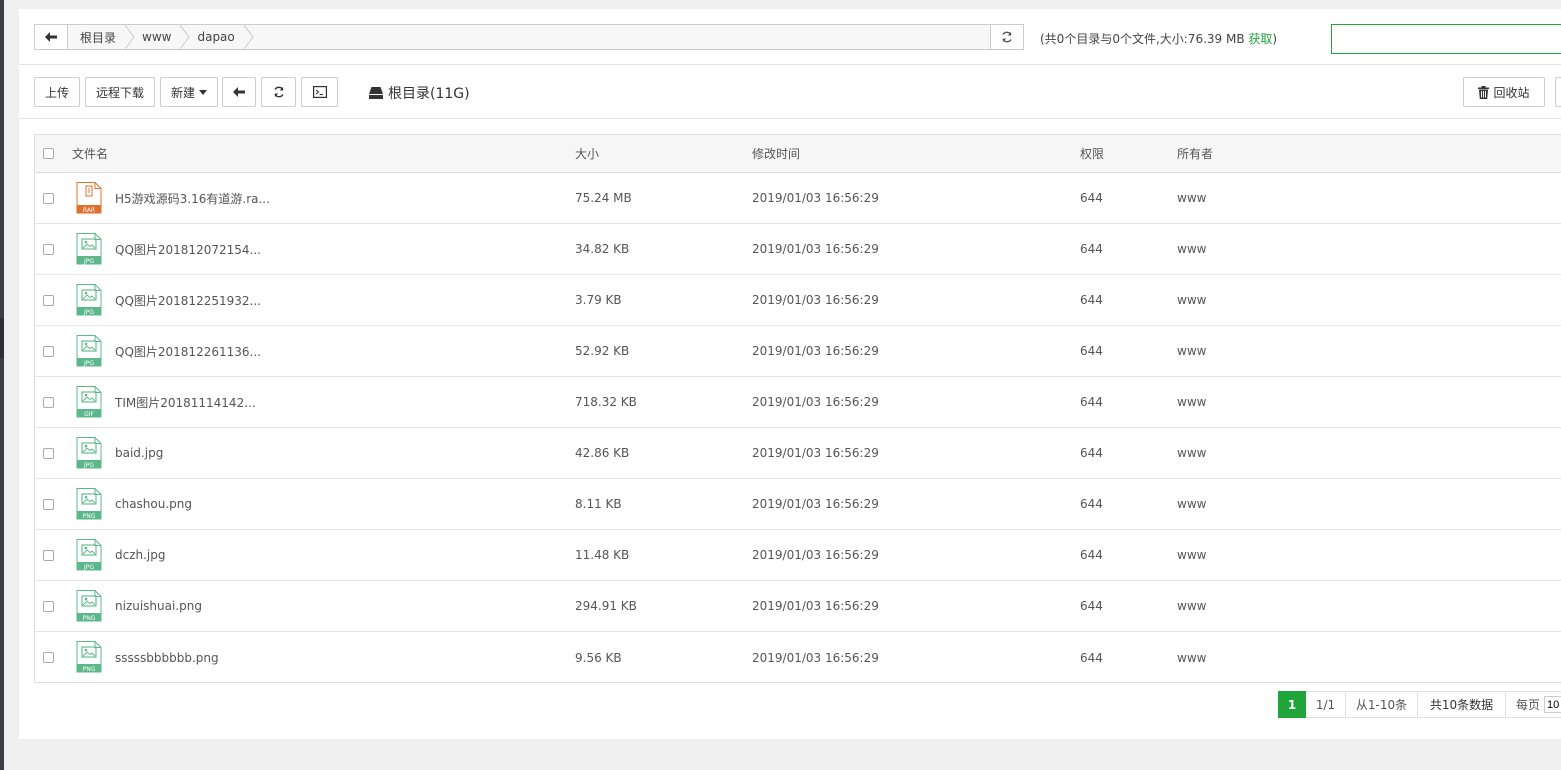 This screenshot has width=1561, height=770. Describe the element at coordinates (1144, 39) in the screenshot. I see `directory-info-text: (共0个目录与0个文件,大小:76.39 MB` at that location.